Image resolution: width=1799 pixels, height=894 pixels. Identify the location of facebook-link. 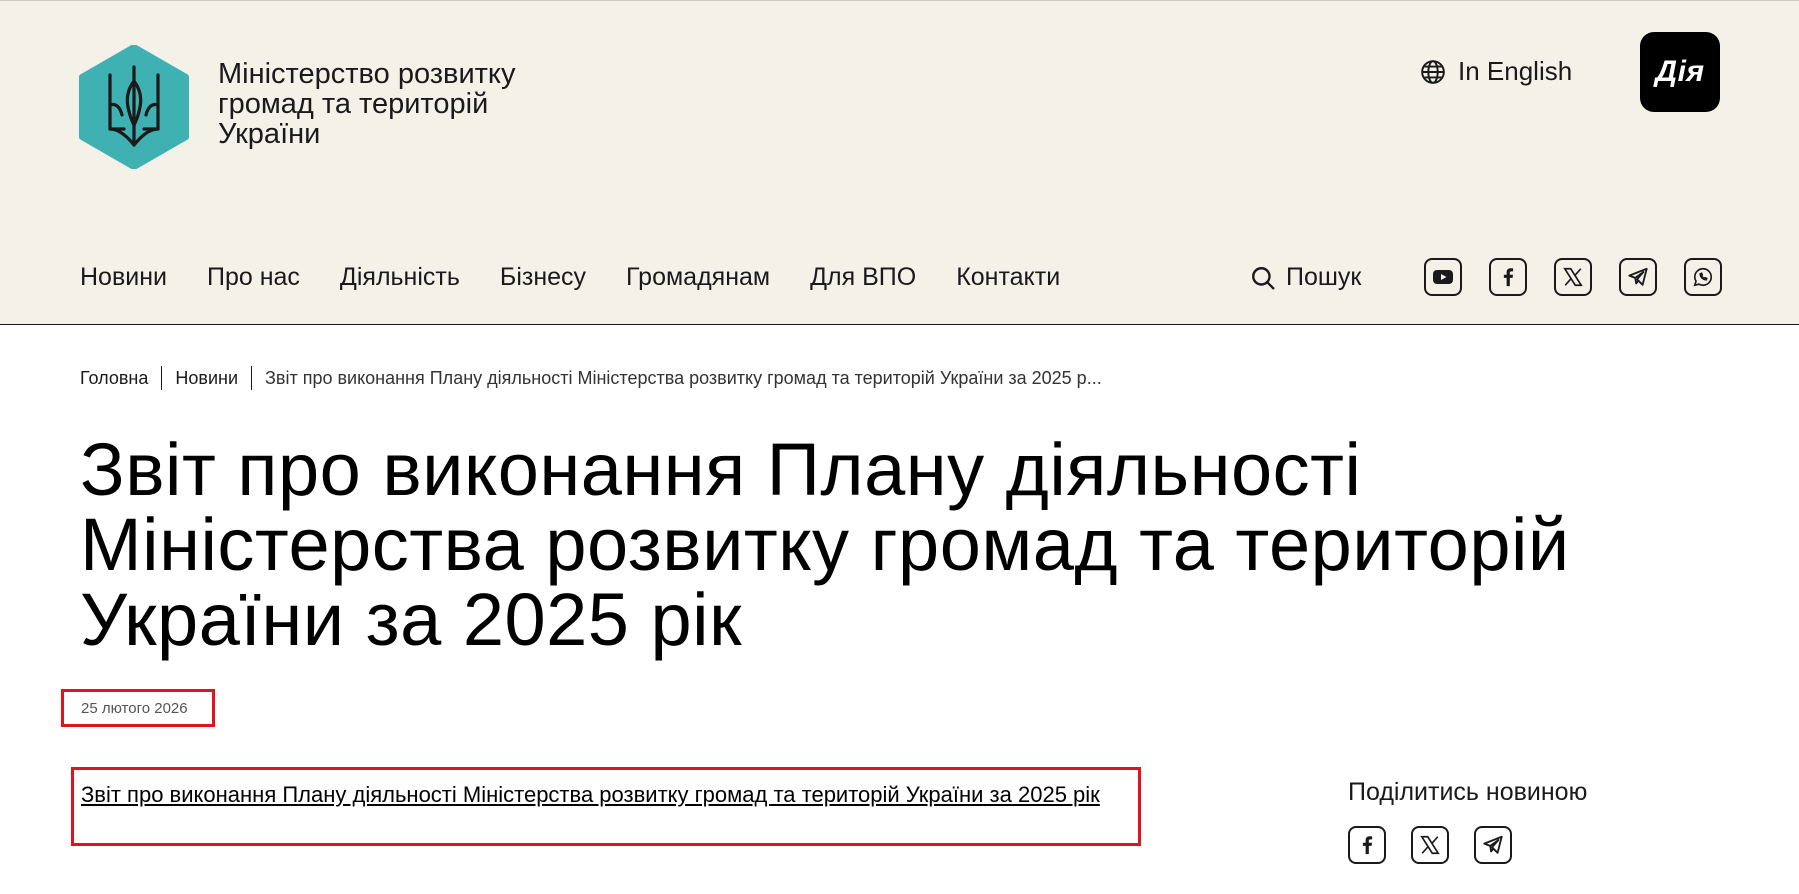
(1508, 277).